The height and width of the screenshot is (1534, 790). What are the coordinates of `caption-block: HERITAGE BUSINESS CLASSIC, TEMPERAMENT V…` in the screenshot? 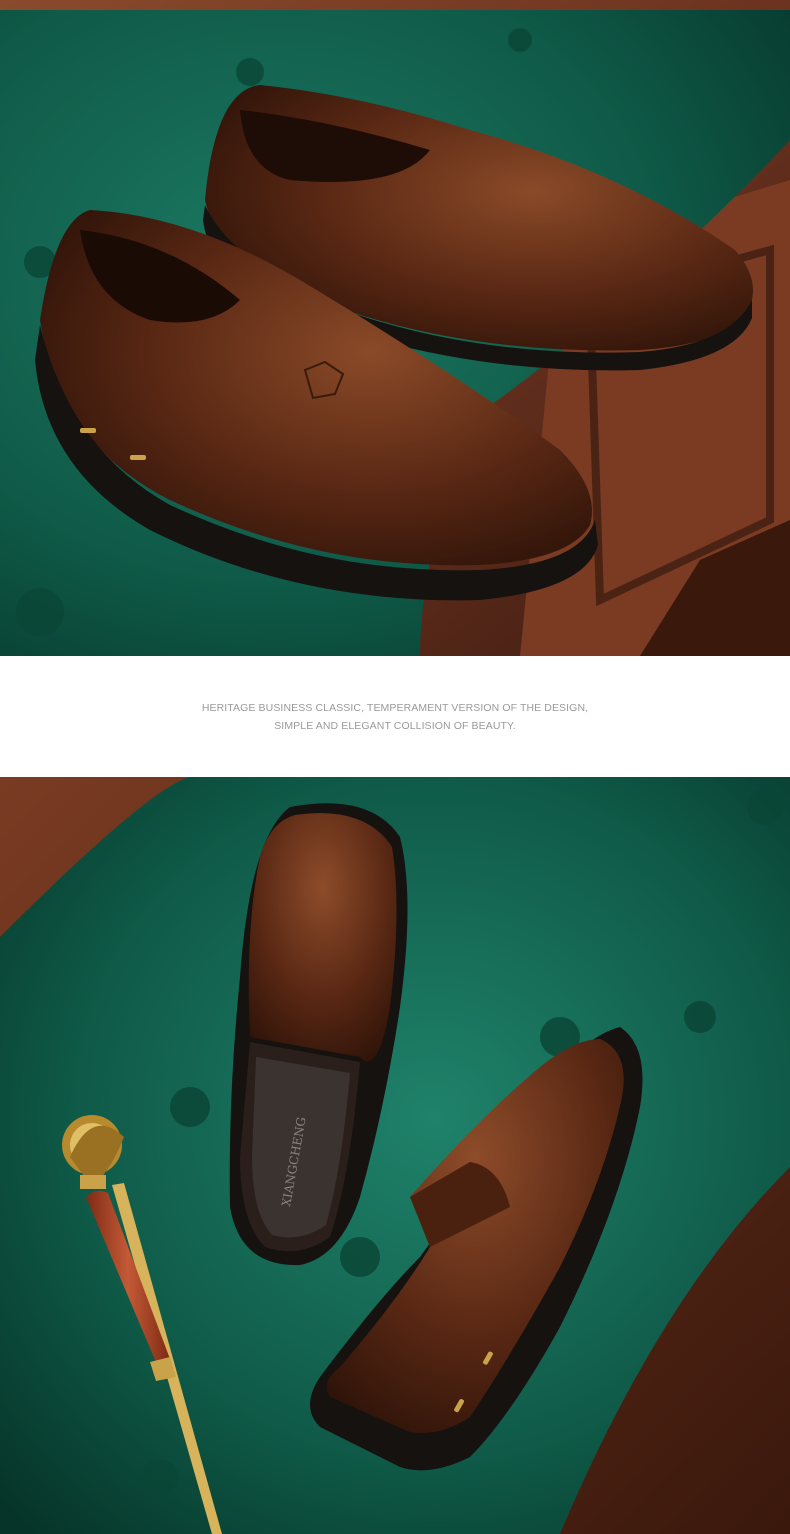 It's located at (395, 716).